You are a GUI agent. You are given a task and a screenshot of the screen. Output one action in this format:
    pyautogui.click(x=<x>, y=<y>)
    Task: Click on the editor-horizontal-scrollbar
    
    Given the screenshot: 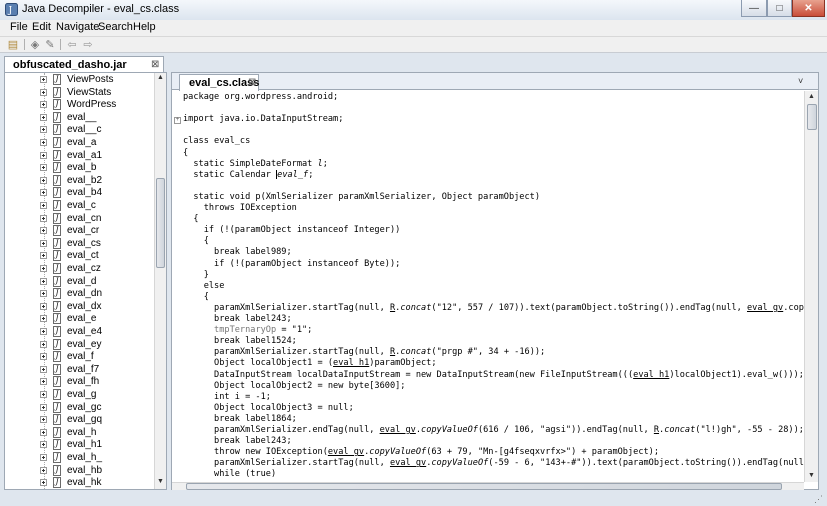 What is the action you would take?
    pyautogui.click(x=488, y=486)
    